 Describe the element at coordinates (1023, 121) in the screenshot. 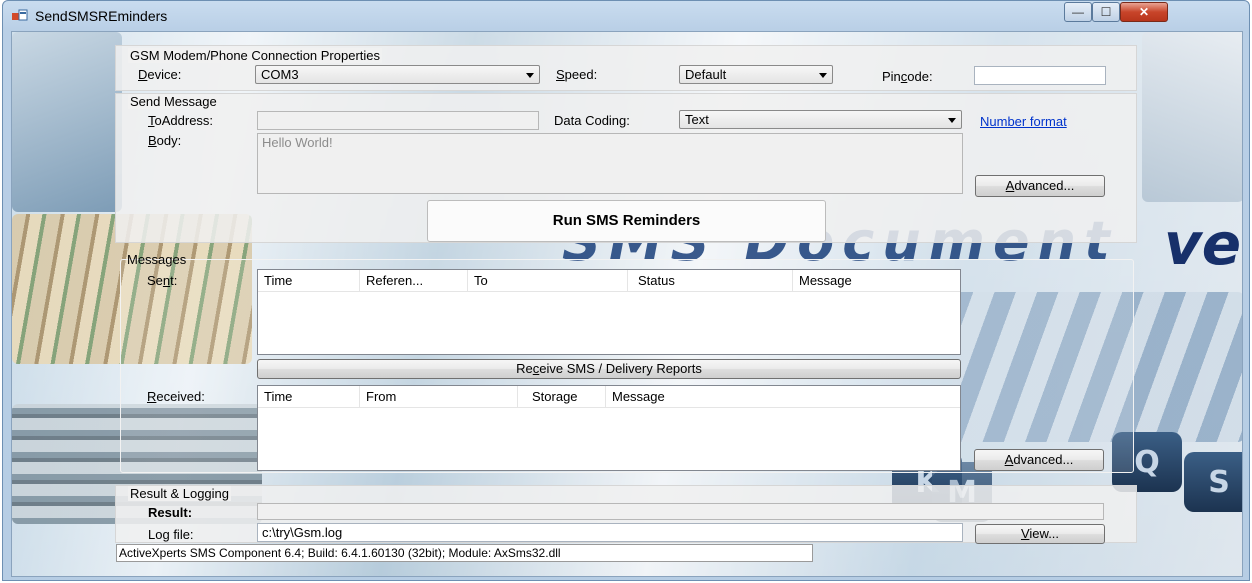

I see `number-format-link: Number format` at that location.